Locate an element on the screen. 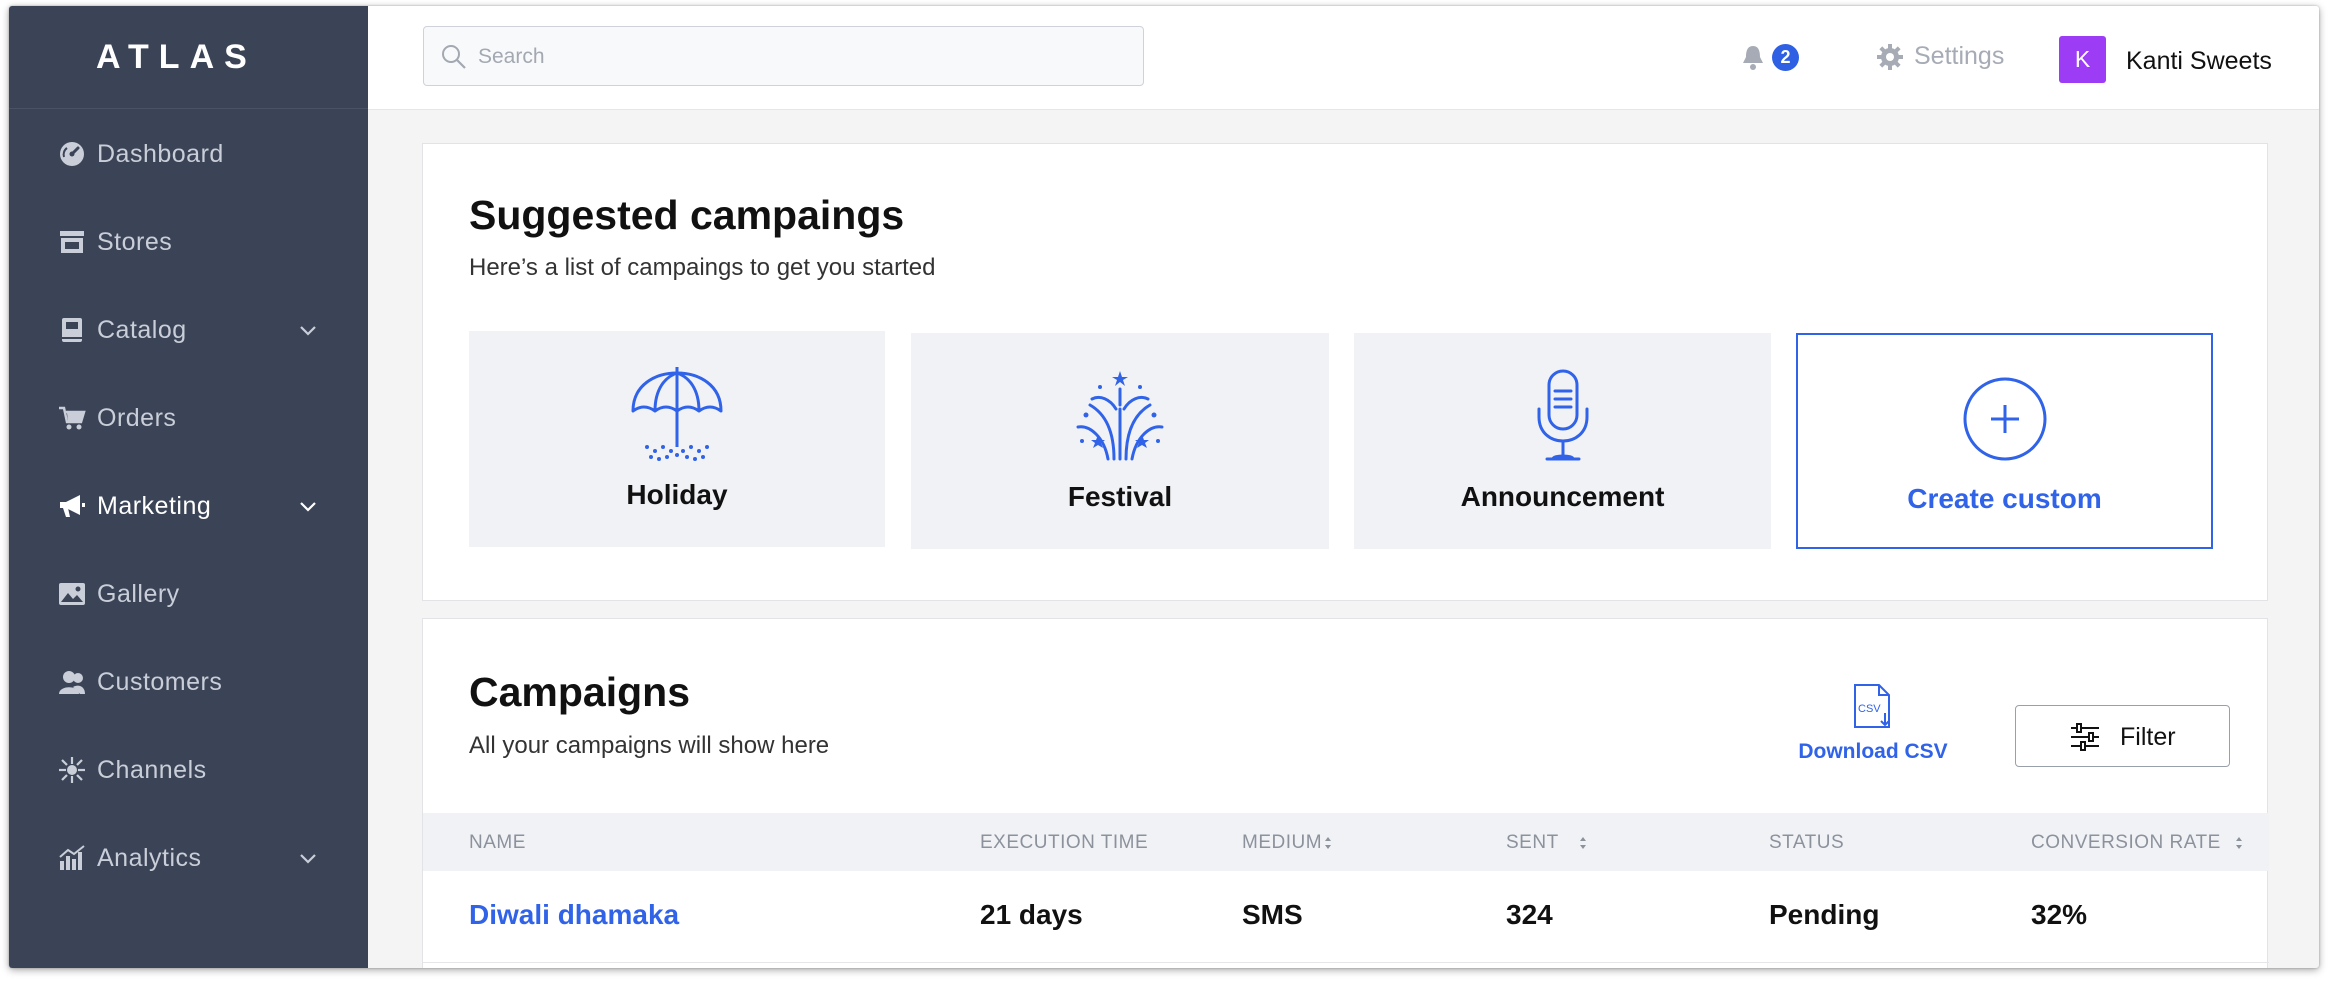 Image resolution: width=2334 pixels, height=987 pixels. catalog-icon is located at coordinates (72, 330).